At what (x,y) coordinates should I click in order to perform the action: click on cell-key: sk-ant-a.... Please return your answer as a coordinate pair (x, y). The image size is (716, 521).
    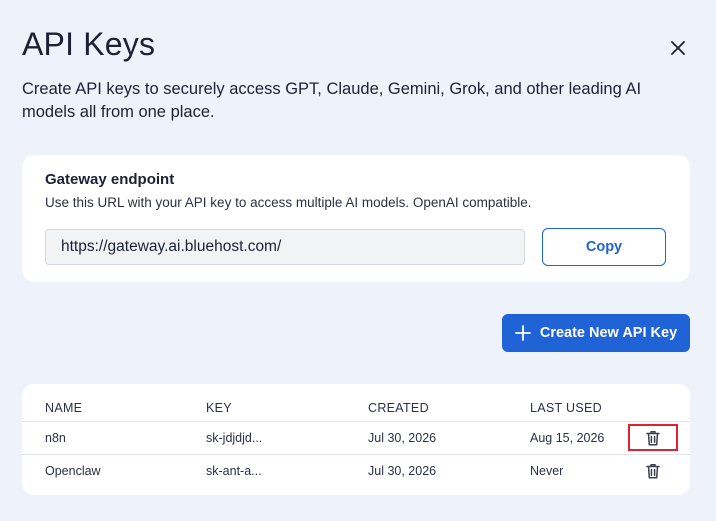
    Looking at the image, I should click on (234, 471).